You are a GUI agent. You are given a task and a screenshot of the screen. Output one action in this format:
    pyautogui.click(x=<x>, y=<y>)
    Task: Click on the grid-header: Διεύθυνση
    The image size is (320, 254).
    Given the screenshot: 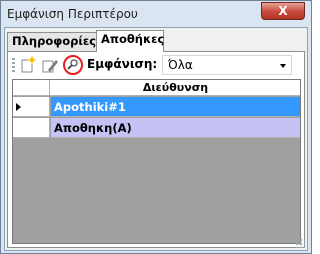 What is the action you would take?
    pyautogui.click(x=156, y=88)
    